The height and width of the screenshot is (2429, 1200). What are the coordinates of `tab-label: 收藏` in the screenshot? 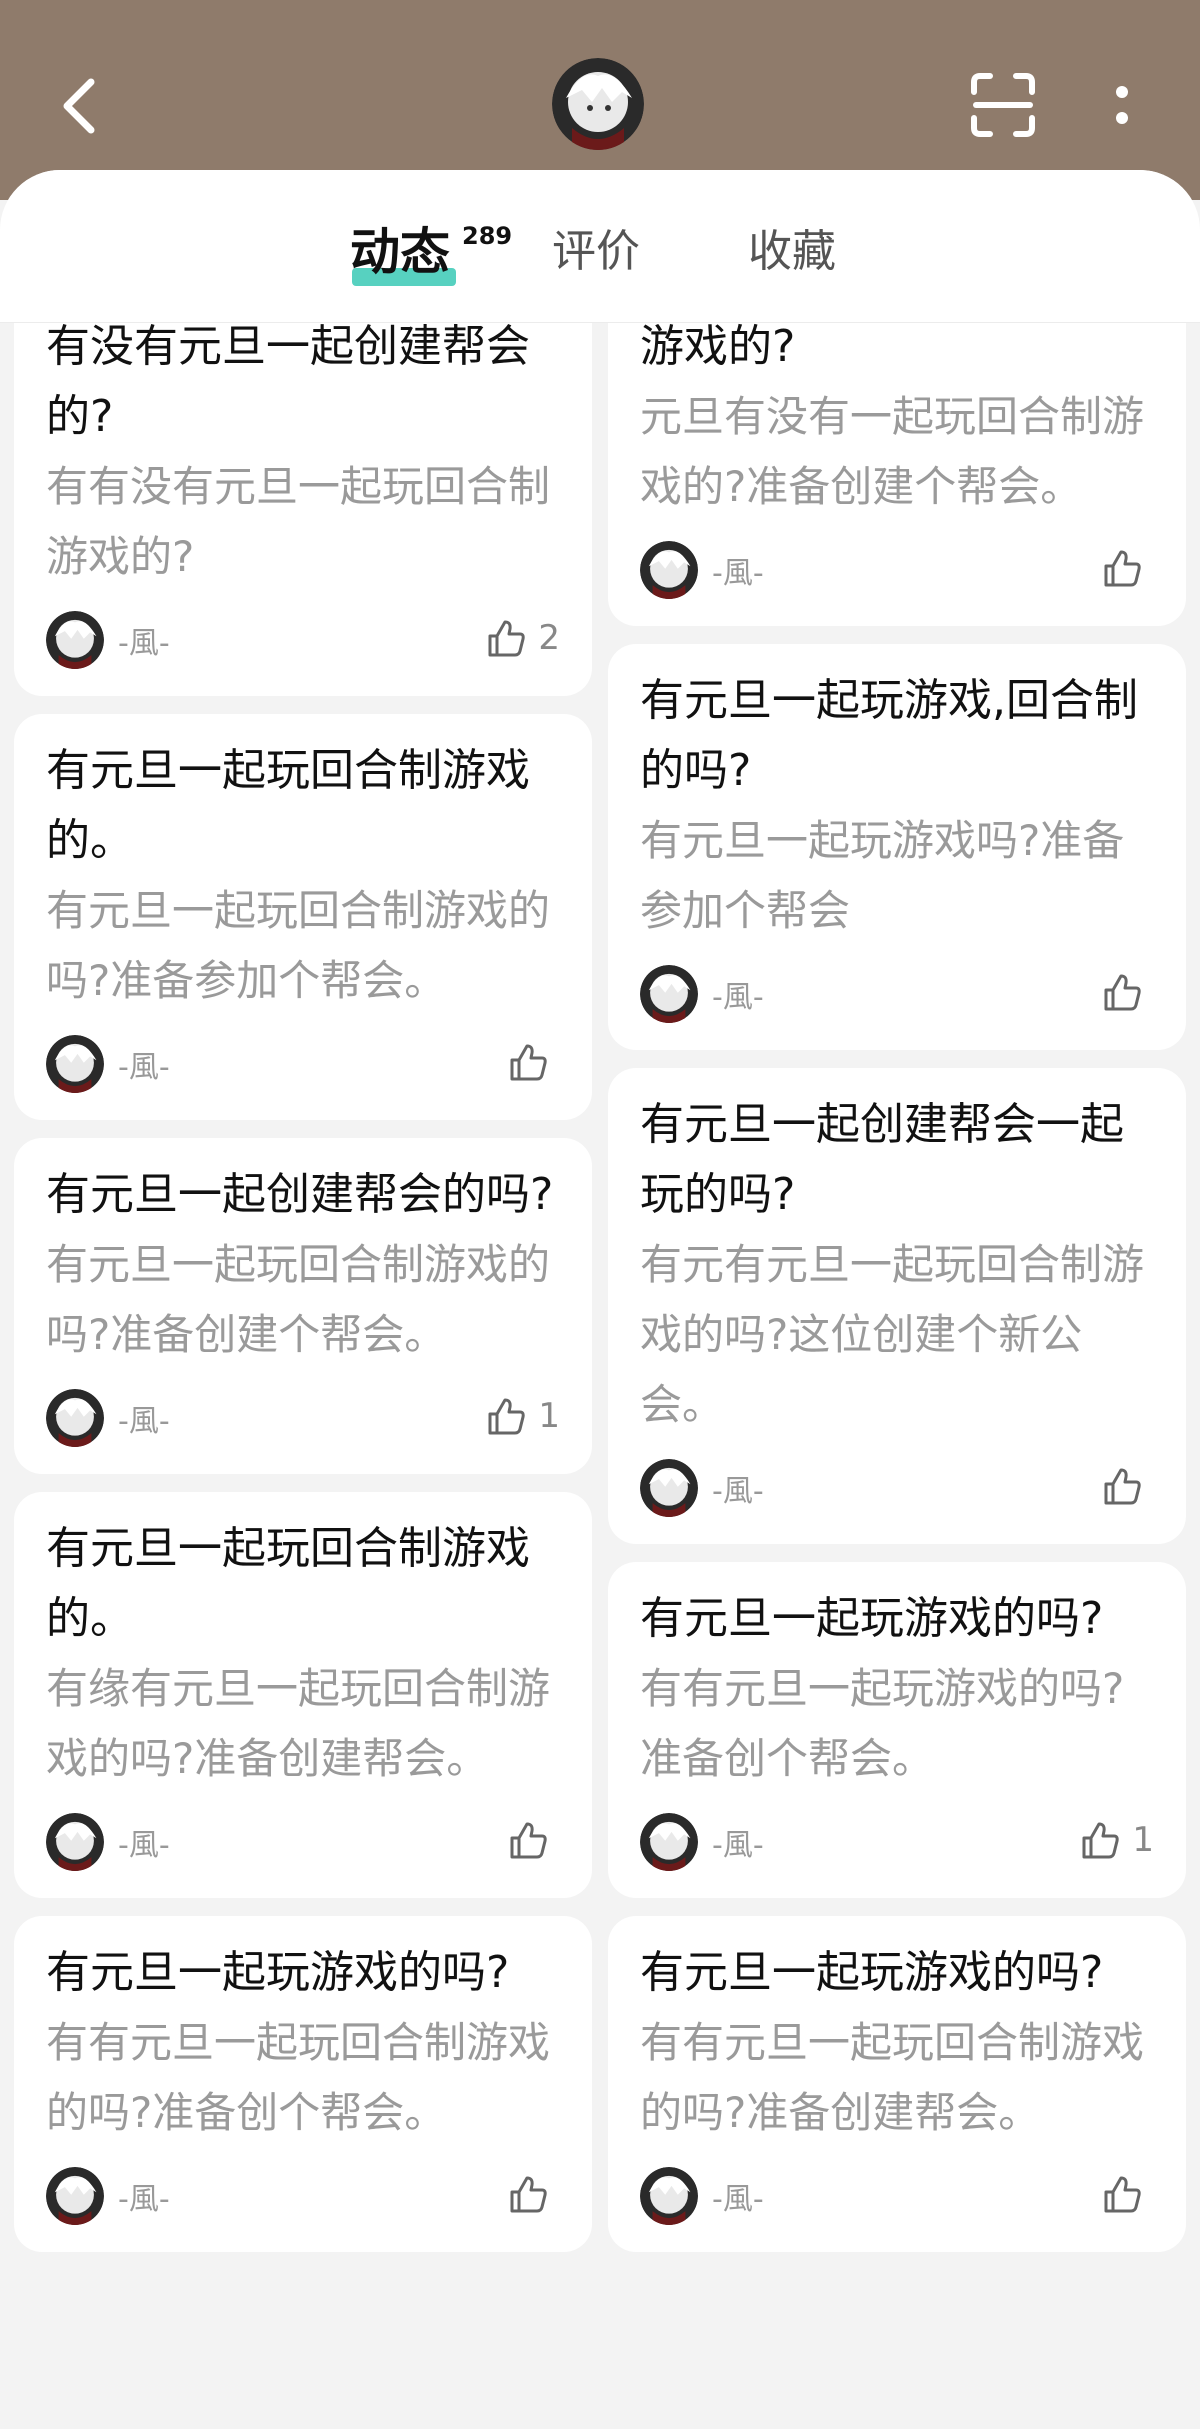 It's located at (792, 251).